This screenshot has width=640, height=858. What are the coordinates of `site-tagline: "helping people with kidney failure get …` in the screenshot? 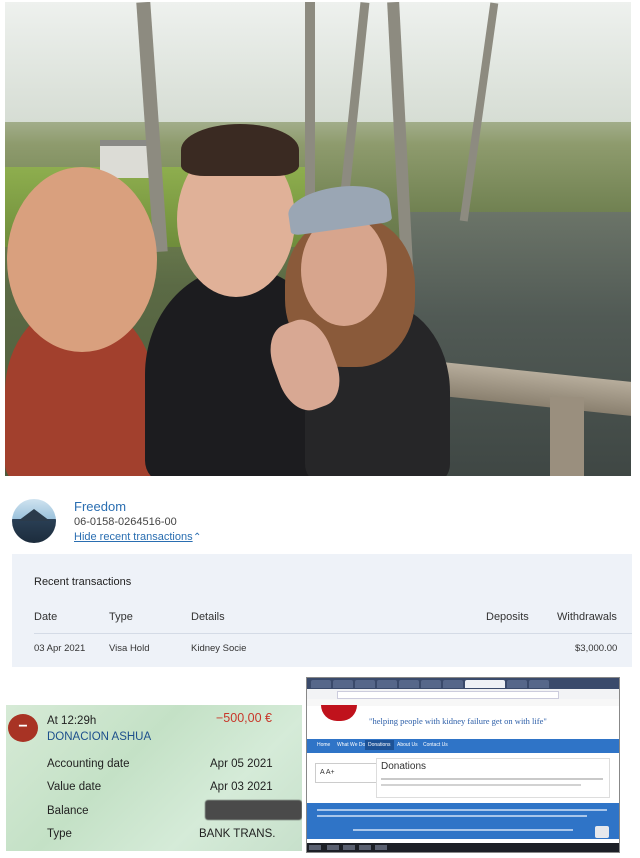 It's located at (458, 721).